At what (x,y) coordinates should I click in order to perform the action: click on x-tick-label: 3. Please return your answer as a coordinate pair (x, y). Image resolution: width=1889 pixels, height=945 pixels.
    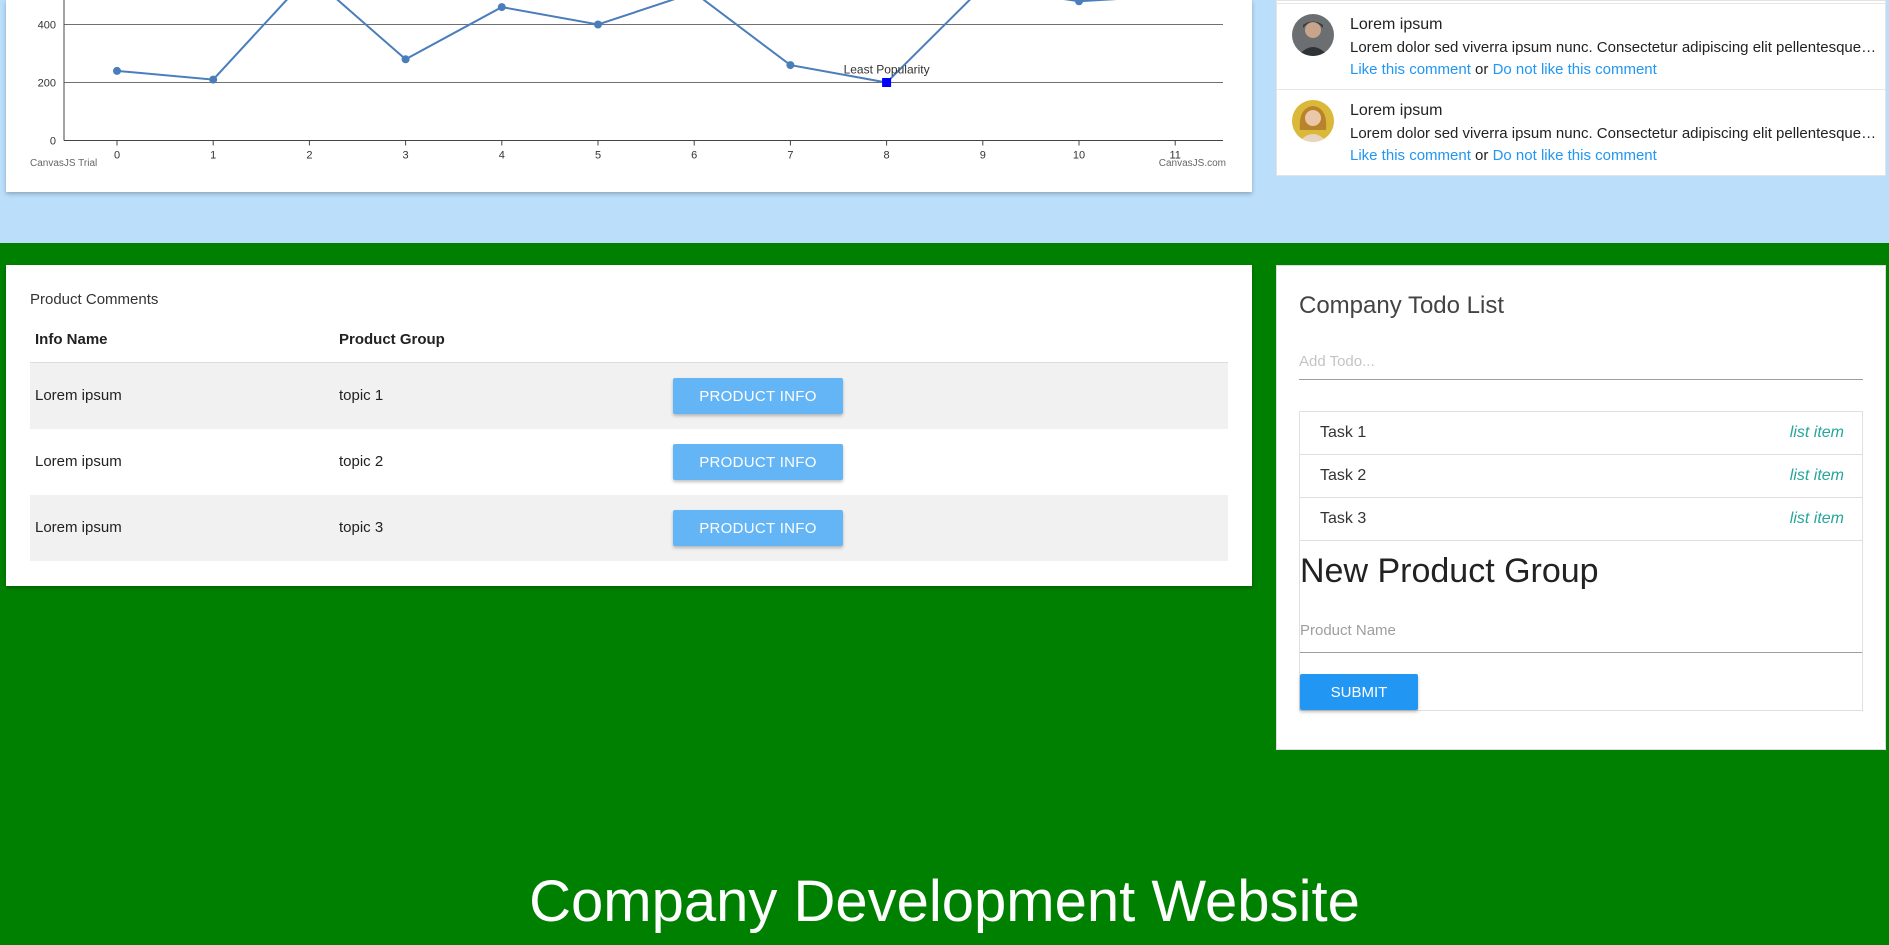
    Looking at the image, I should click on (406, 156).